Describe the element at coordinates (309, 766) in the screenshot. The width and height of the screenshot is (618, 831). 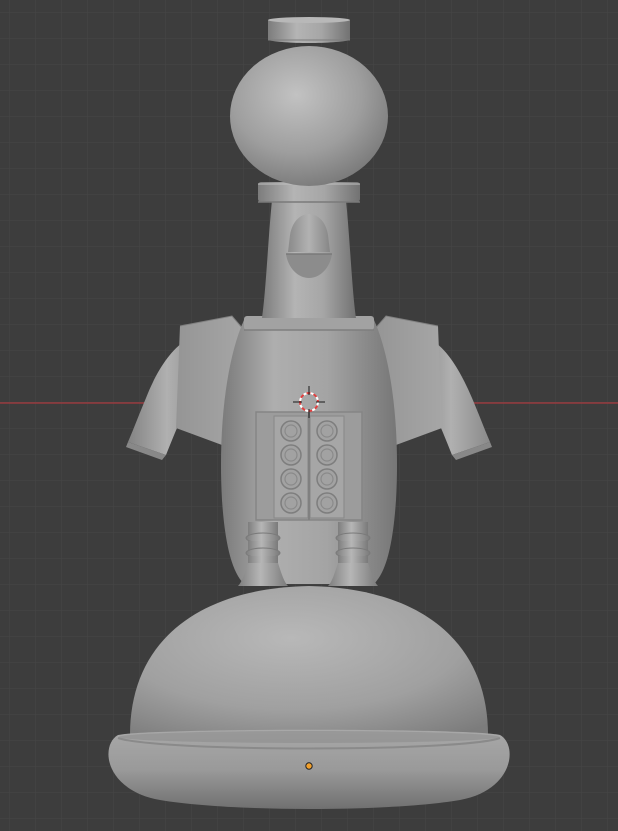
I see `object-origin-icon` at that location.